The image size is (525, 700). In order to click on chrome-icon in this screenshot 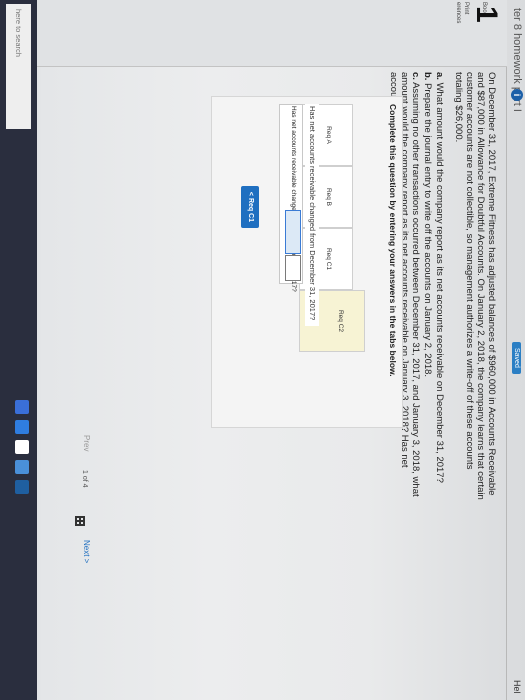, I will do `click(22, 447)`.